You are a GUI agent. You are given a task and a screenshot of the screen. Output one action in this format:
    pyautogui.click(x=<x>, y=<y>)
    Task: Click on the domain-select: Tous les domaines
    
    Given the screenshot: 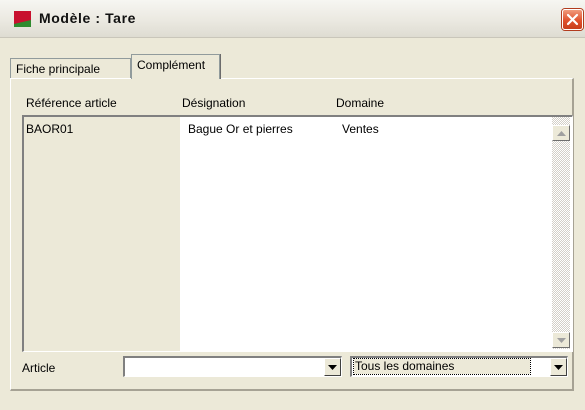 What is the action you would take?
    pyautogui.click(x=459, y=366)
    